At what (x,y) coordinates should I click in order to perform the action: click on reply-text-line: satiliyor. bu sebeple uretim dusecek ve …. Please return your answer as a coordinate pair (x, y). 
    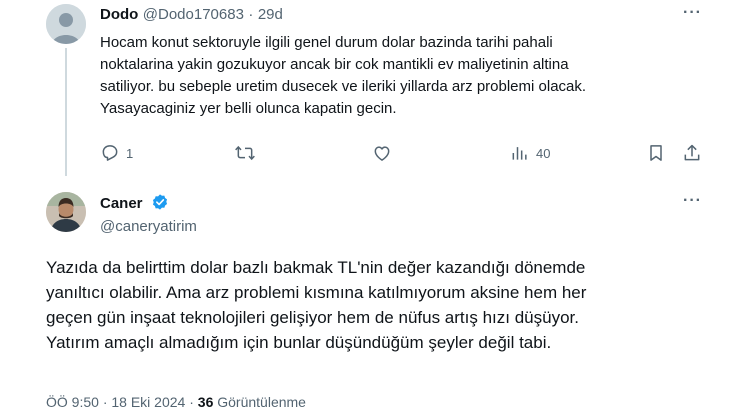
    Looking at the image, I should click on (343, 86).